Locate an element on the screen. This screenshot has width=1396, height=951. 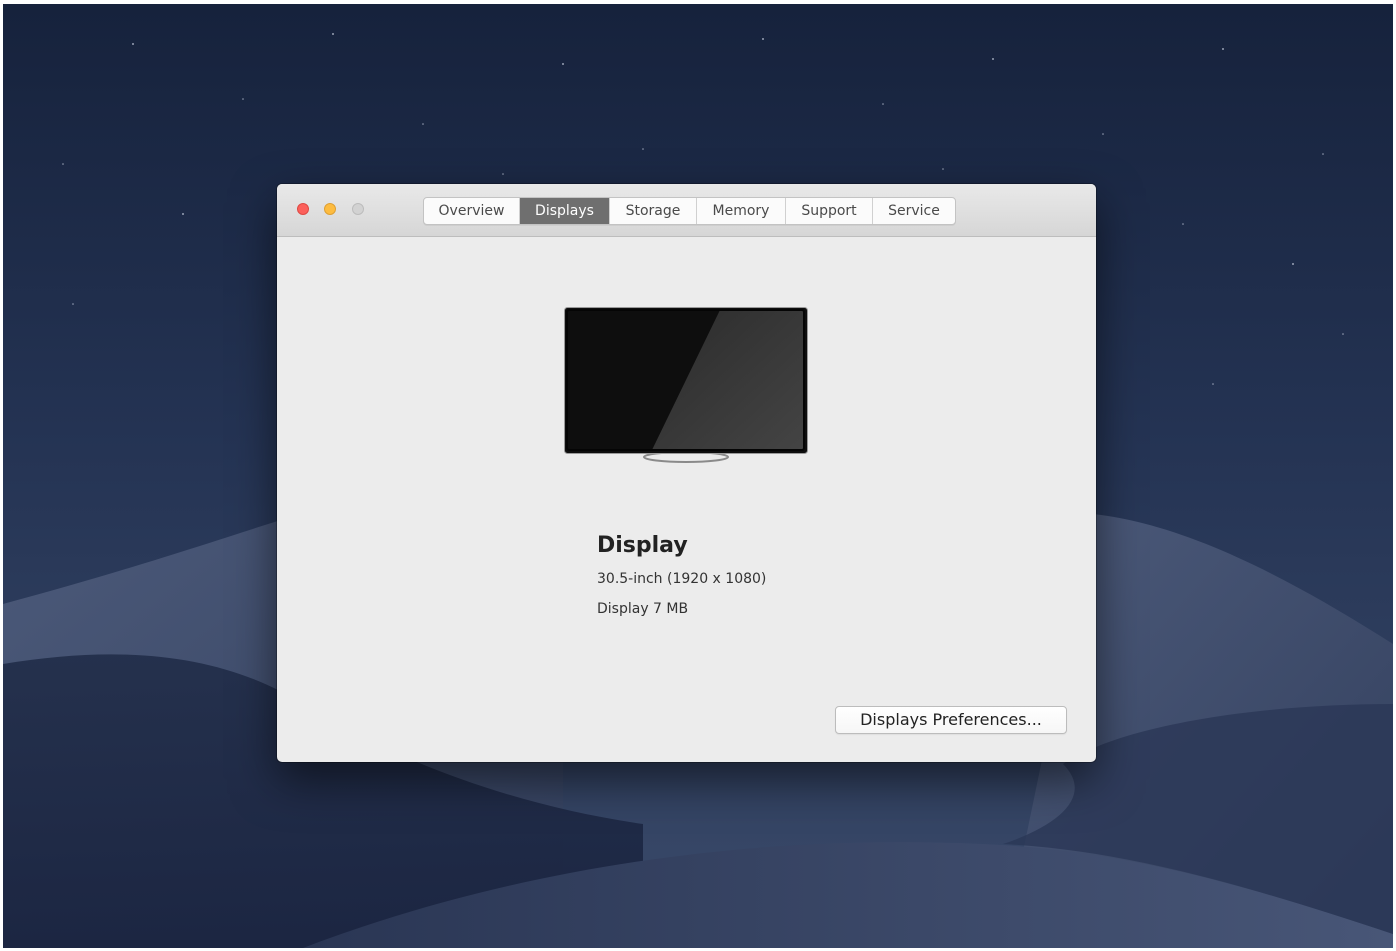
close-icon is located at coordinates (303, 209).